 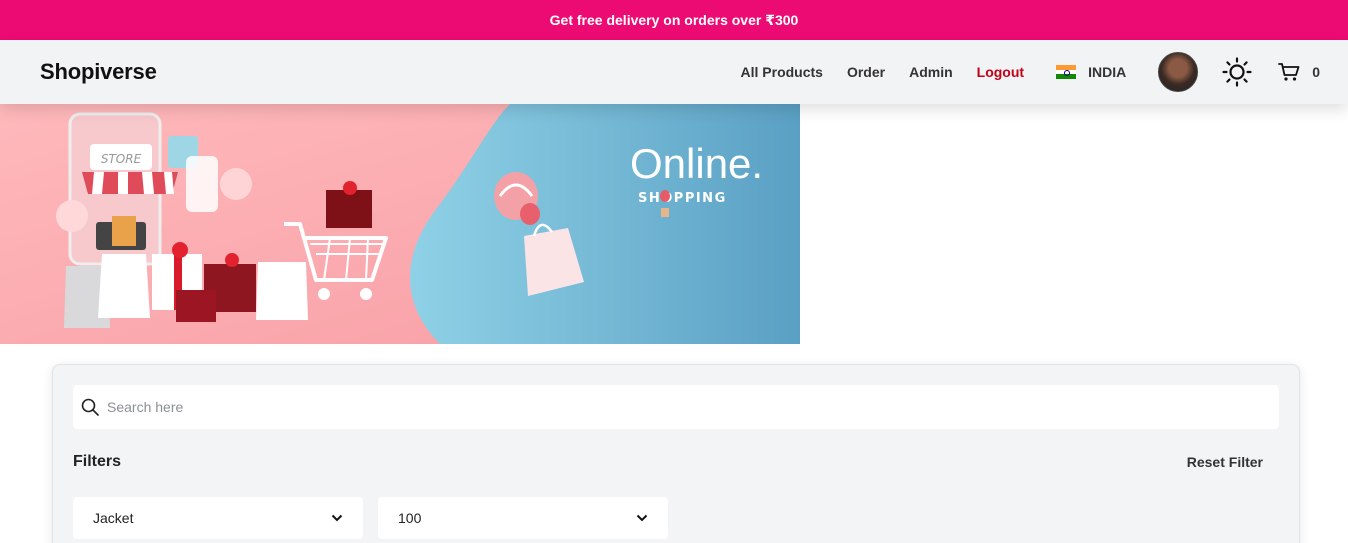 What do you see at coordinates (931, 72) in the screenshot?
I see `nav-admin: Admin` at bounding box center [931, 72].